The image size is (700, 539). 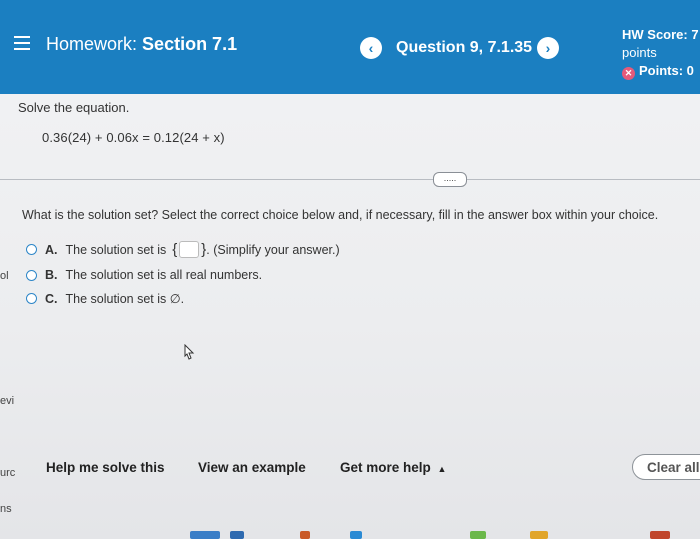 What do you see at coordinates (116, 249) in the screenshot?
I see `choice-text: The solution set is` at bounding box center [116, 249].